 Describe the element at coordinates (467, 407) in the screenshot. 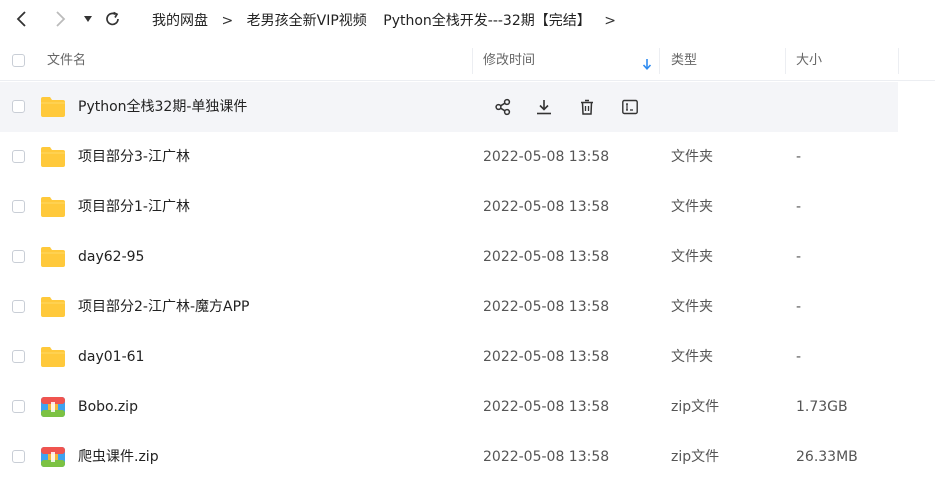

I see `file-row: Bobo.zip 2022-05-08 13:58 zip文件 1.73GB` at that location.